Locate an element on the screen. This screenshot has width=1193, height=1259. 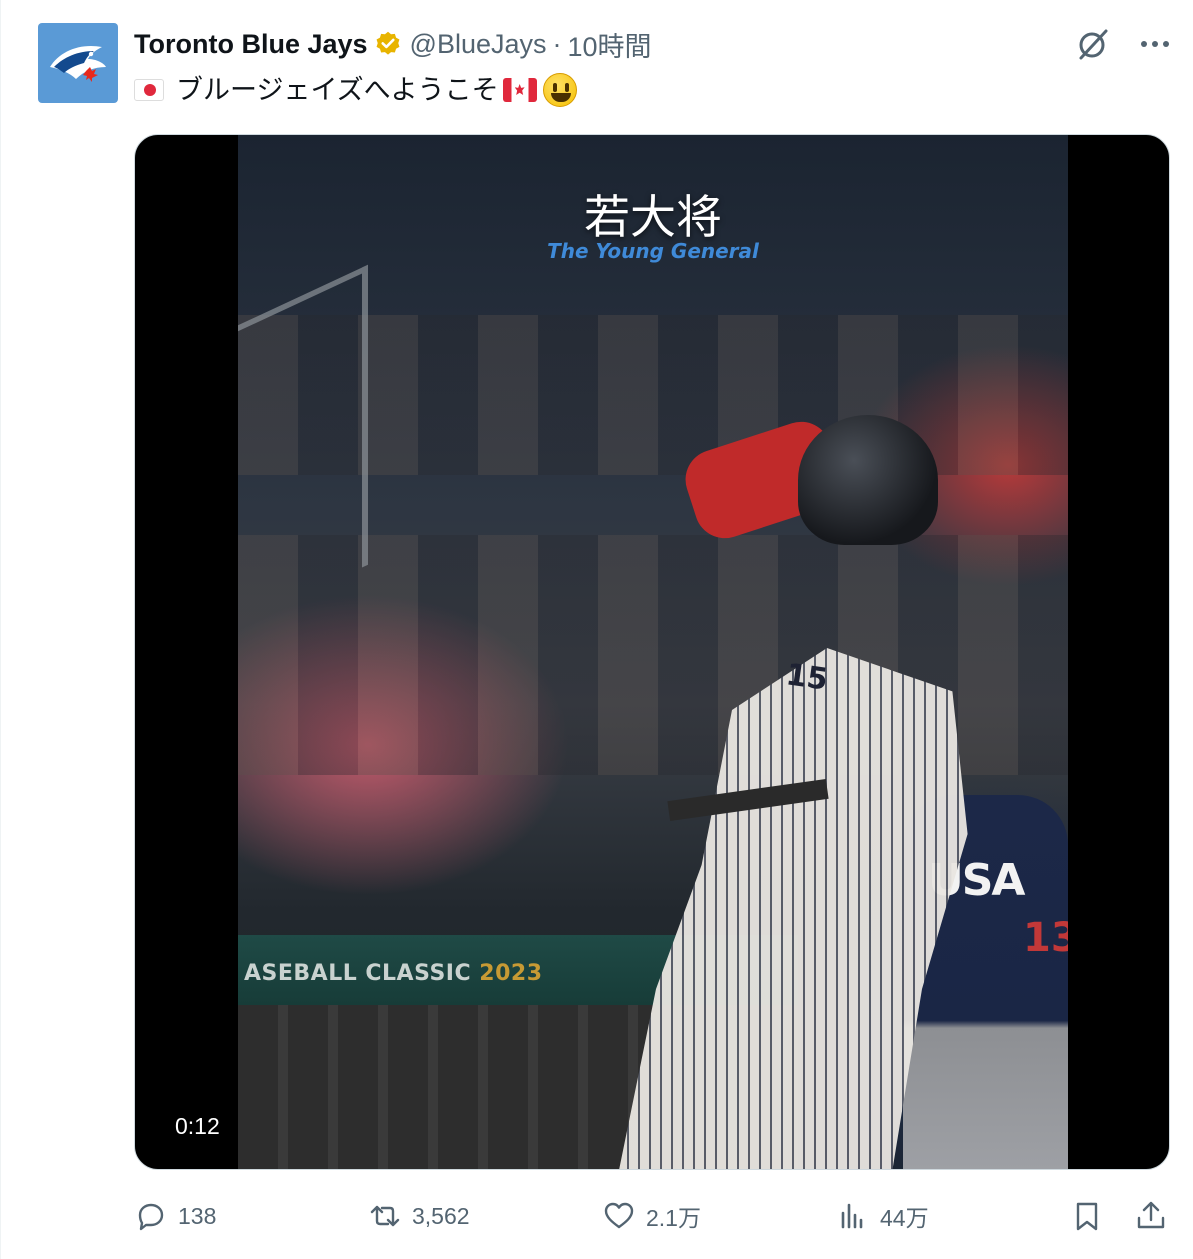
bookmark-button is located at coordinates (1087, 1216).